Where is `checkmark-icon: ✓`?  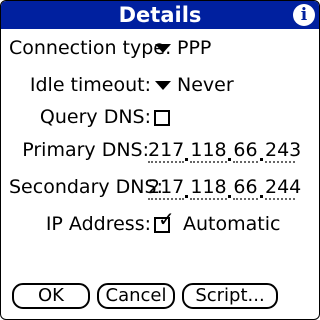 checkmark-icon: ✓ is located at coordinates (166, 219).